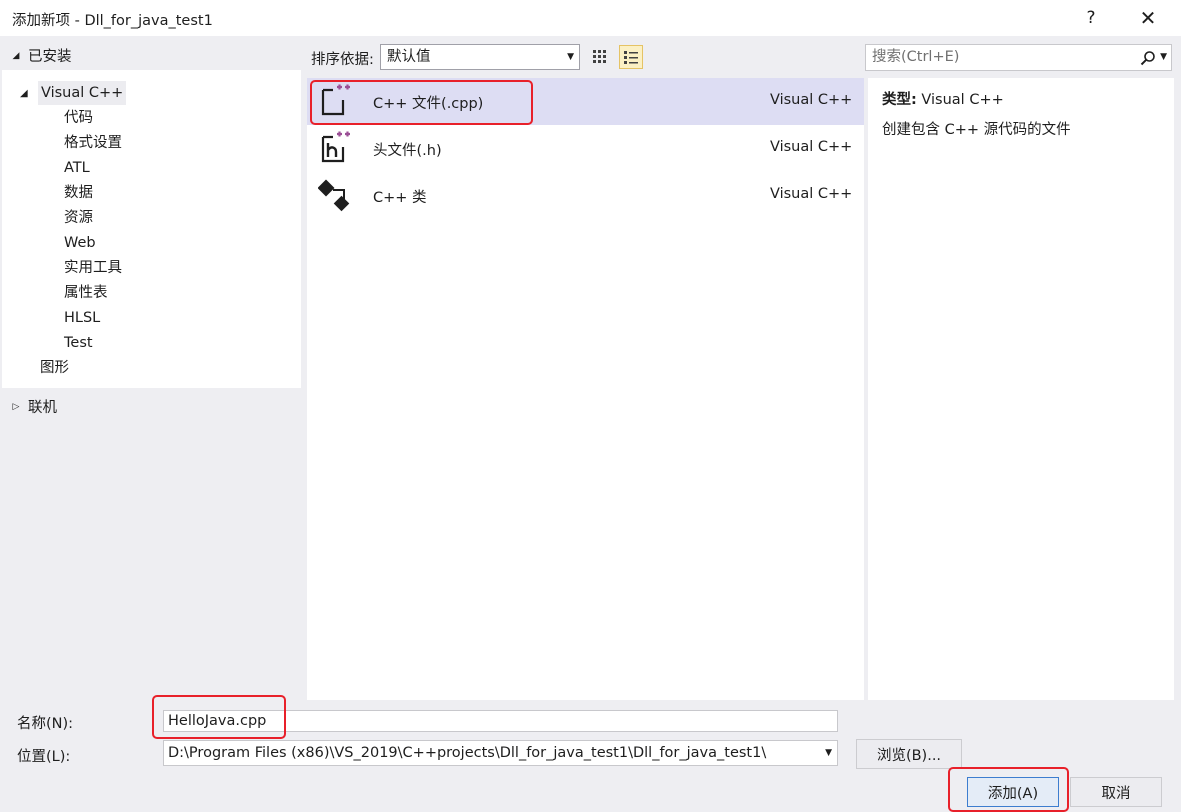  I want to click on template-cpp-class: C++ 类 Visual C++, so click(585, 195).